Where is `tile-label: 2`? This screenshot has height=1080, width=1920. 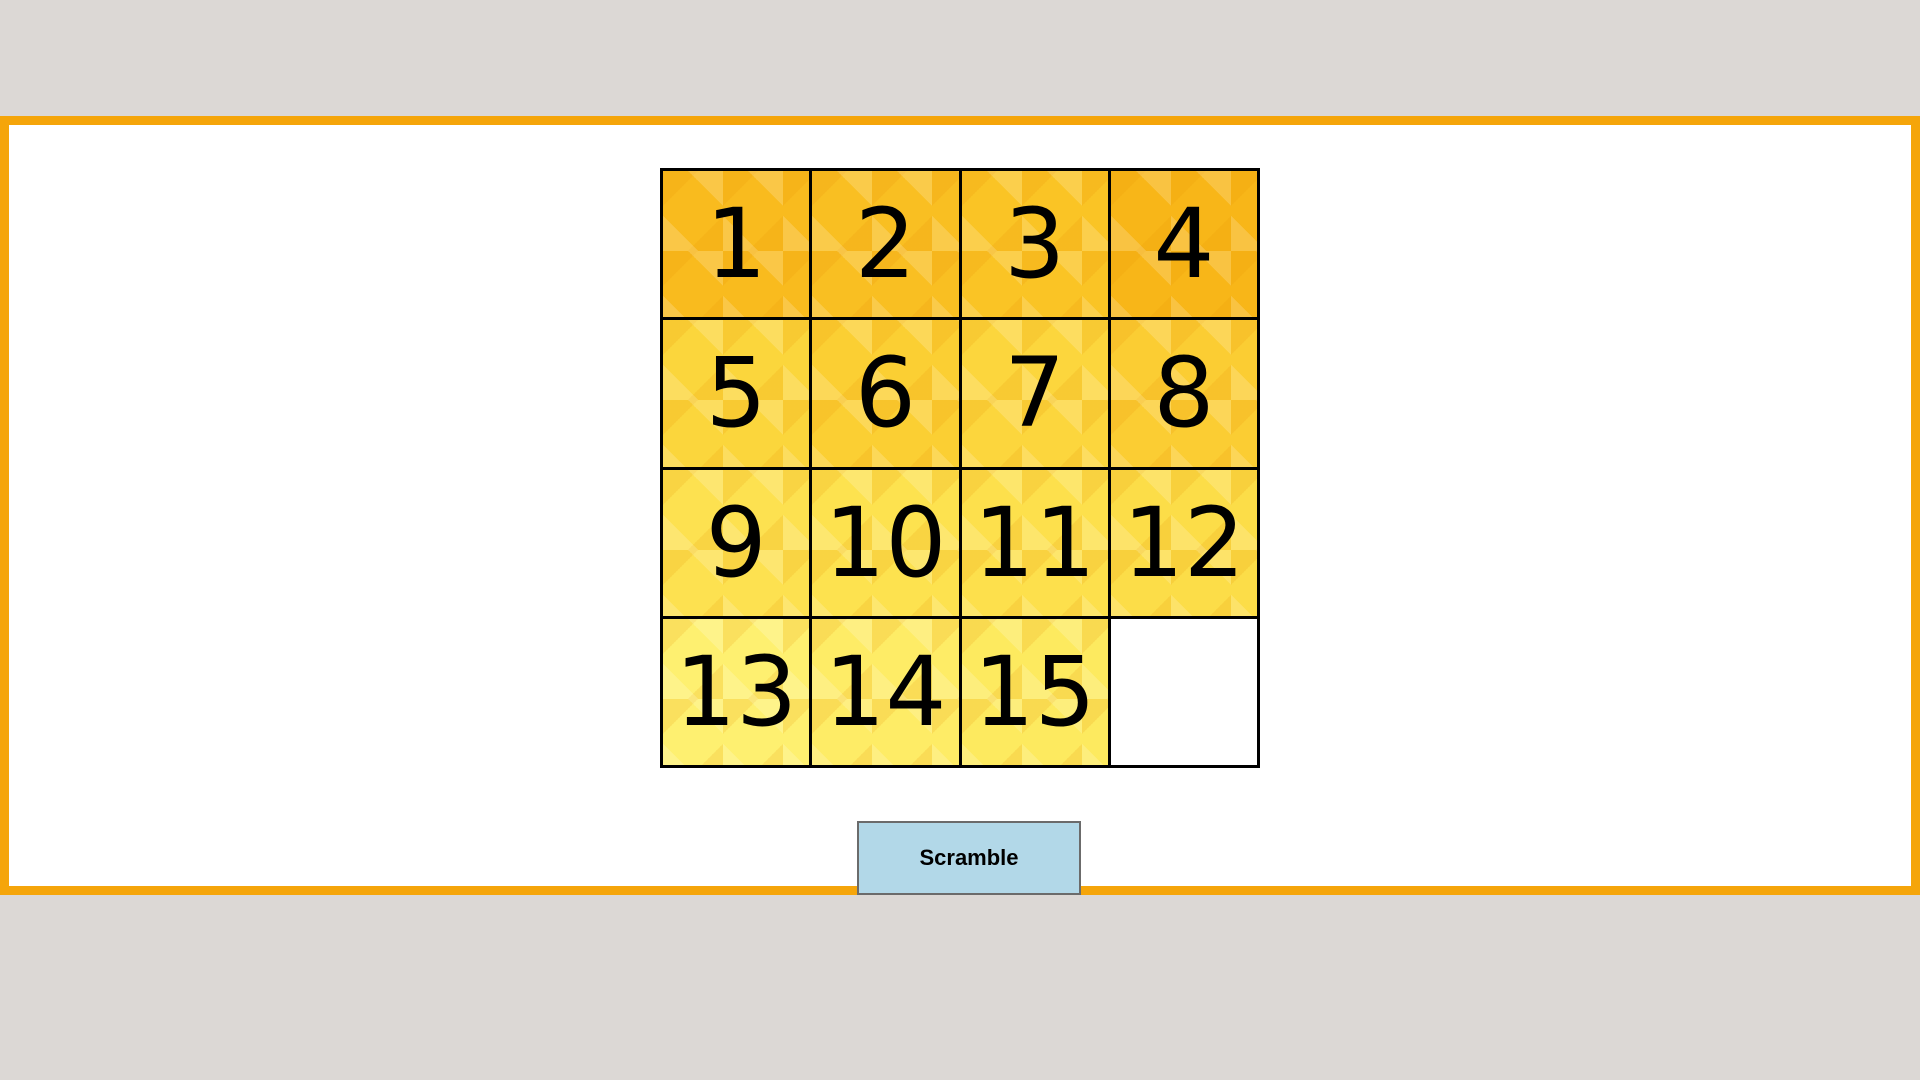
tile-label: 2 is located at coordinates (885, 244).